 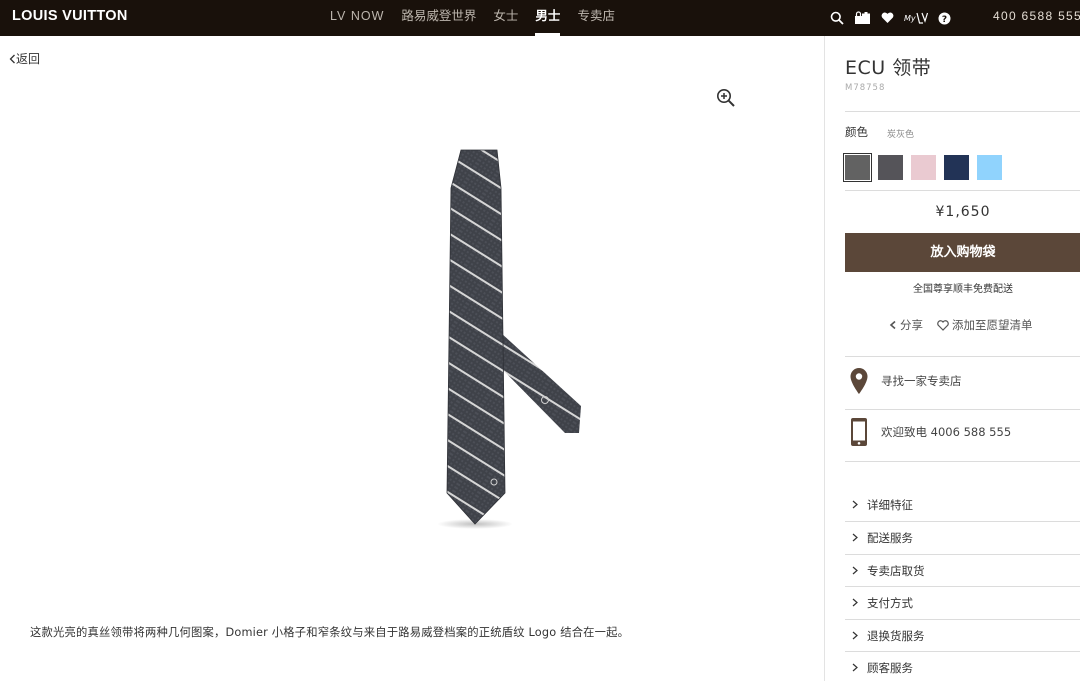 What do you see at coordinates (911, 325) in the screenshot?
I see `share-label: 分享` at bounding box center [911, 325].